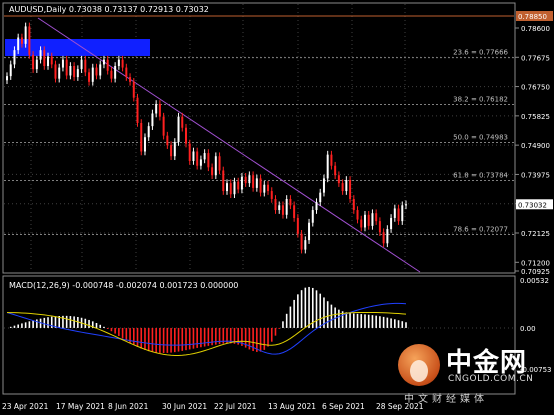 The image size is (554, 415). I want to click on top-marker-label: 0.78850, so click(532, 17).